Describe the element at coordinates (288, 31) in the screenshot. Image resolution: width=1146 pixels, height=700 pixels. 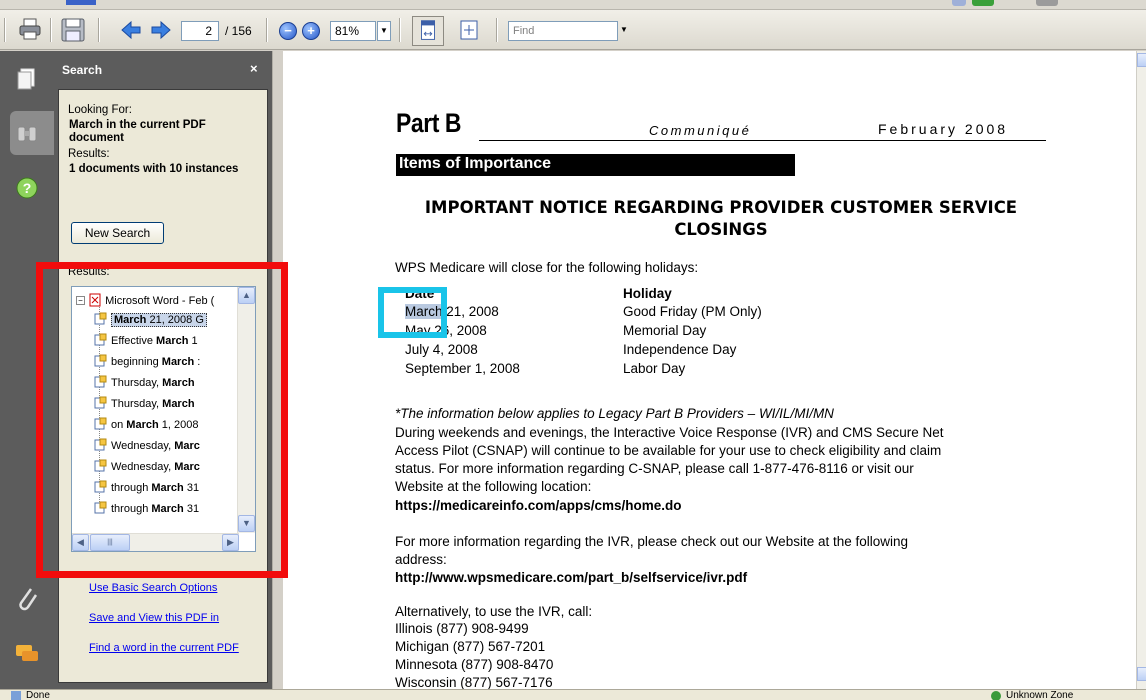
I see `zoom-out-icon: −` at that location.